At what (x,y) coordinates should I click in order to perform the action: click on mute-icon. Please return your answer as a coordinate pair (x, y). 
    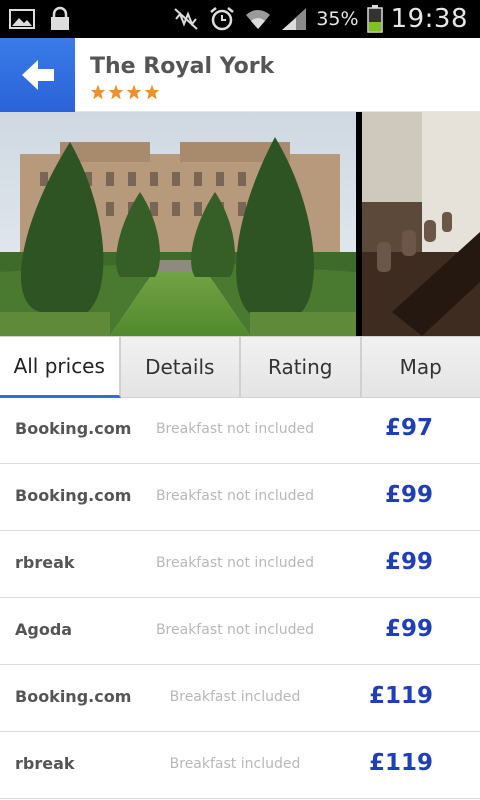
    Looking at the image, I should click on (186, 19).